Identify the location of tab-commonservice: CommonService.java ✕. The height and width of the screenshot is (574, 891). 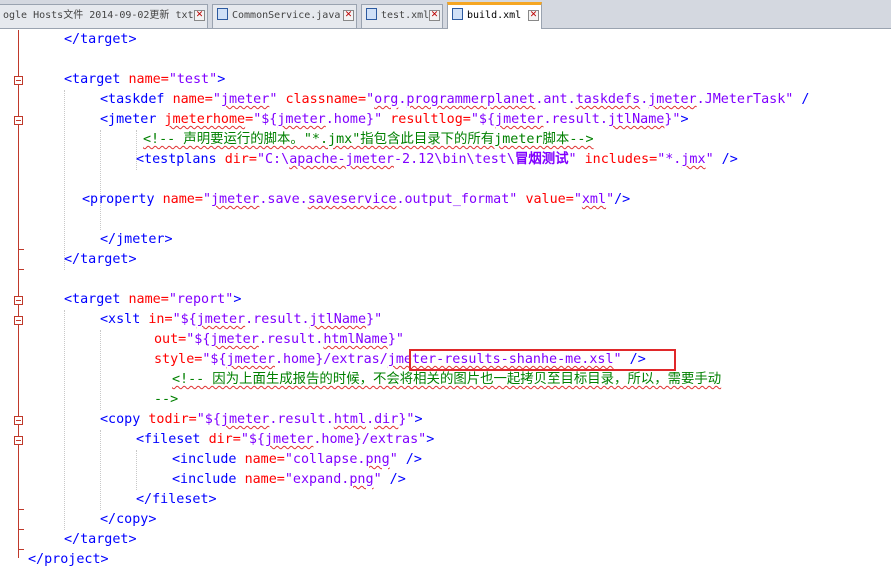
(284, 16).